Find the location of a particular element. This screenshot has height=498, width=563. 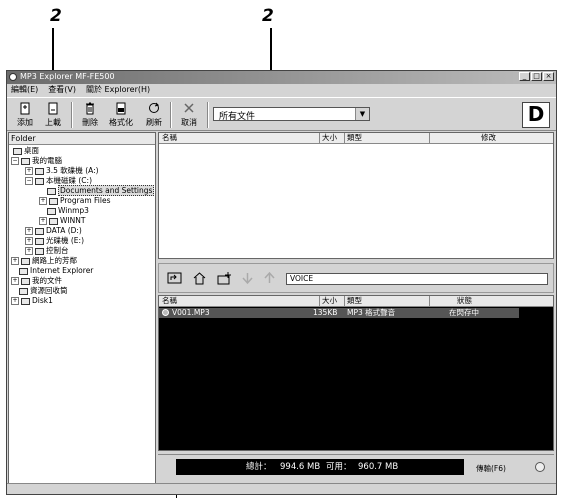

callout-number-2: 2 is located at coordinates (268, 16).